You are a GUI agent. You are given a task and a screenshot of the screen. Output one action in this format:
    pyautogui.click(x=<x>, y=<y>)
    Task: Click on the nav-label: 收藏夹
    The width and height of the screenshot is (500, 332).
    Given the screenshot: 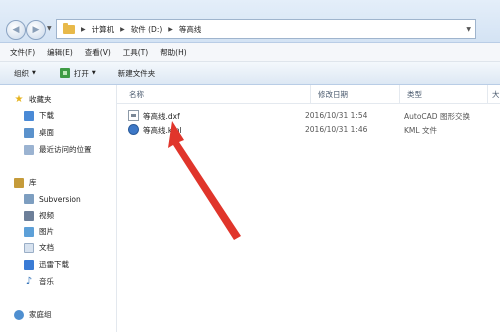 What is the action you would take?
    pyautogui.click(x=40, y=99)
    